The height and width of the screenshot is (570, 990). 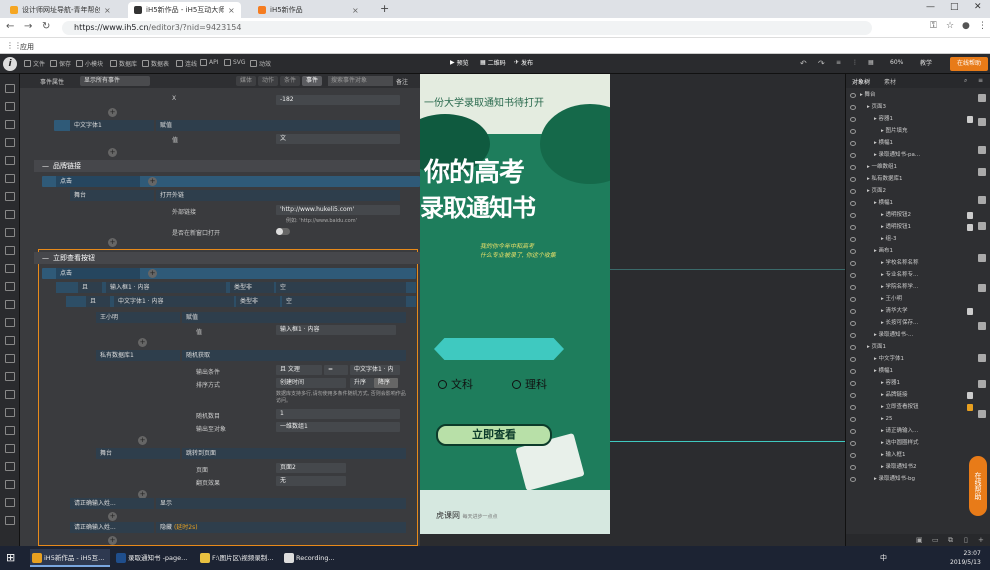 I want to click on tab-action: 动作, so click(x=268, y=81).